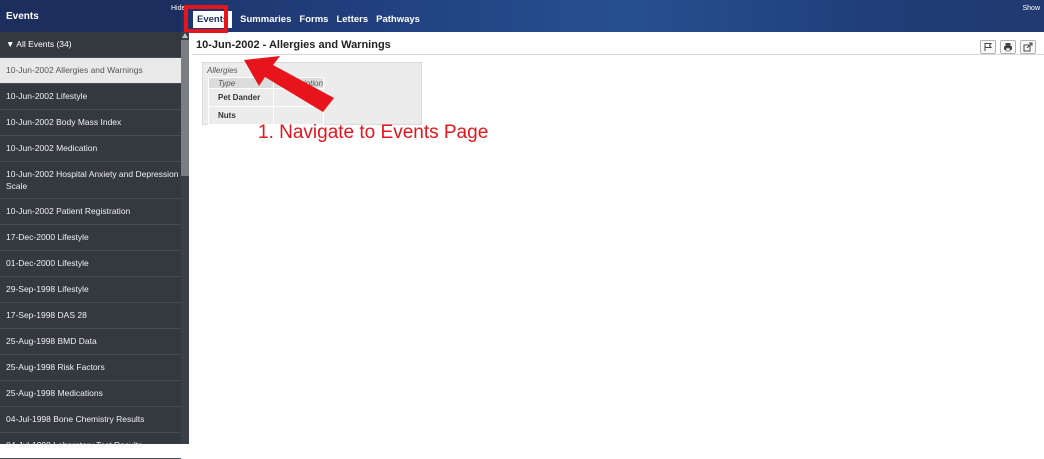 The height and width of the screenshot is (459, 1044). What do you see at coordinates (90, 212) in the screenshot?
I see `event-item: 10-Jun-2002 Patient Registration` at bounding box center [90, 212].